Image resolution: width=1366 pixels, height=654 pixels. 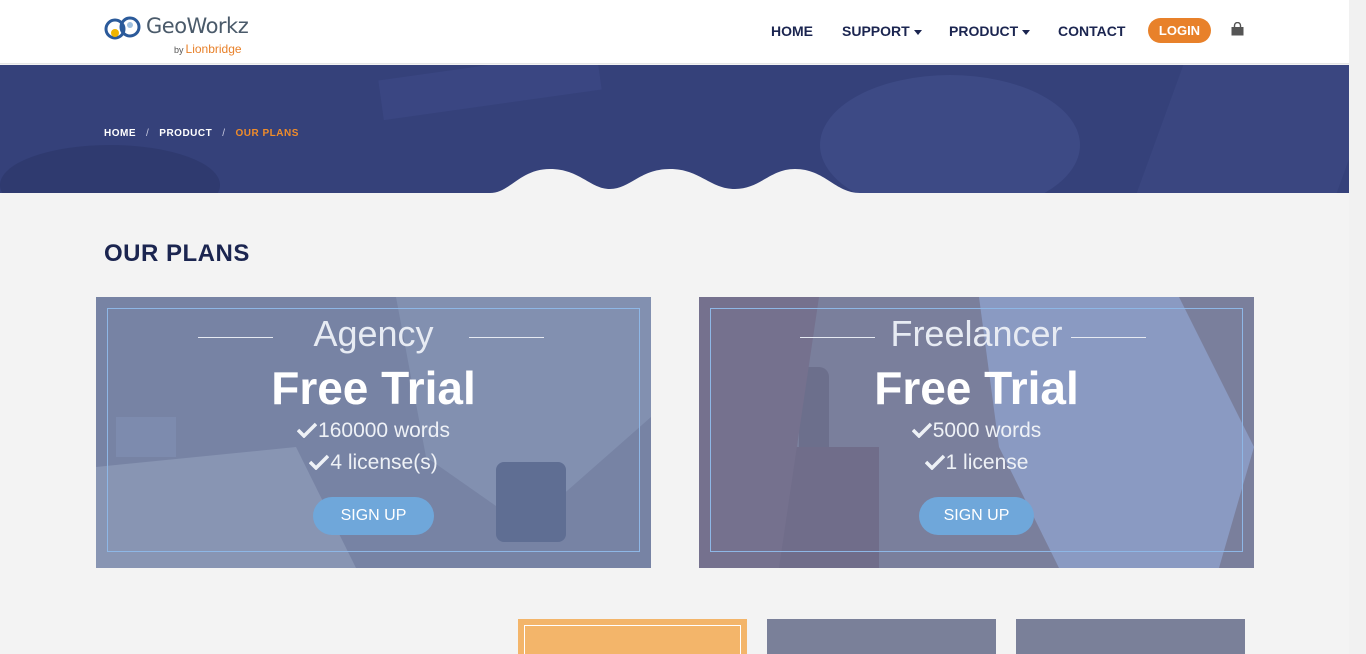 I want to click on wave-divider, so click(x=675, y=181).